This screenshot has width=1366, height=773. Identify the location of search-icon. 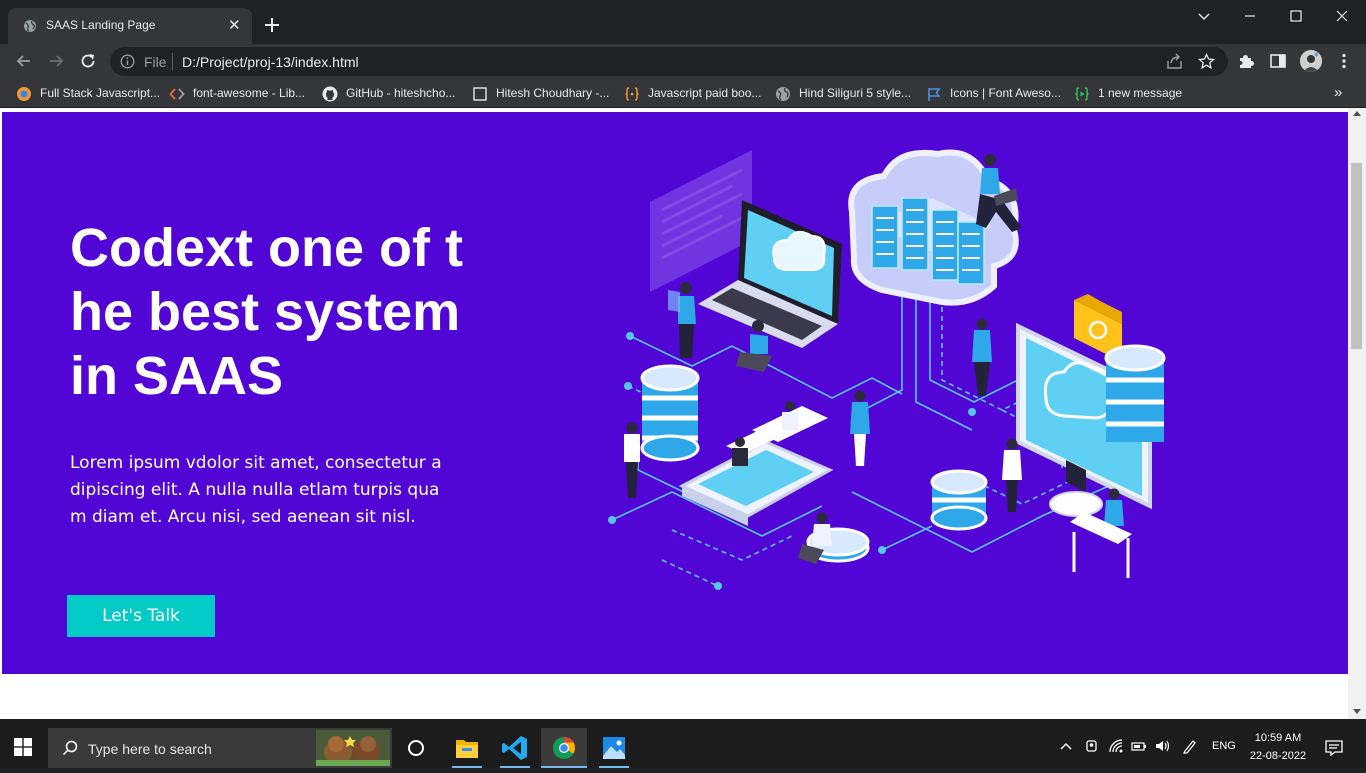
(70, 748).